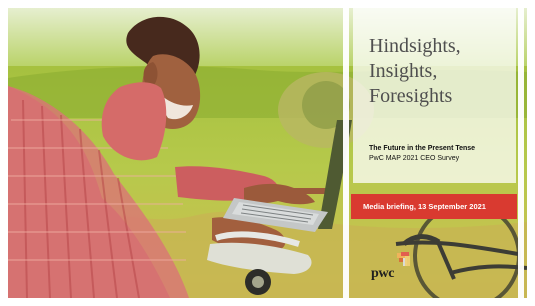 This screenshot has height=306, width=535. What do you see at coordinates (383, 273) in the screenshot?
I see `pwc-logo-text: pwc` at bounding box center [383, 273].